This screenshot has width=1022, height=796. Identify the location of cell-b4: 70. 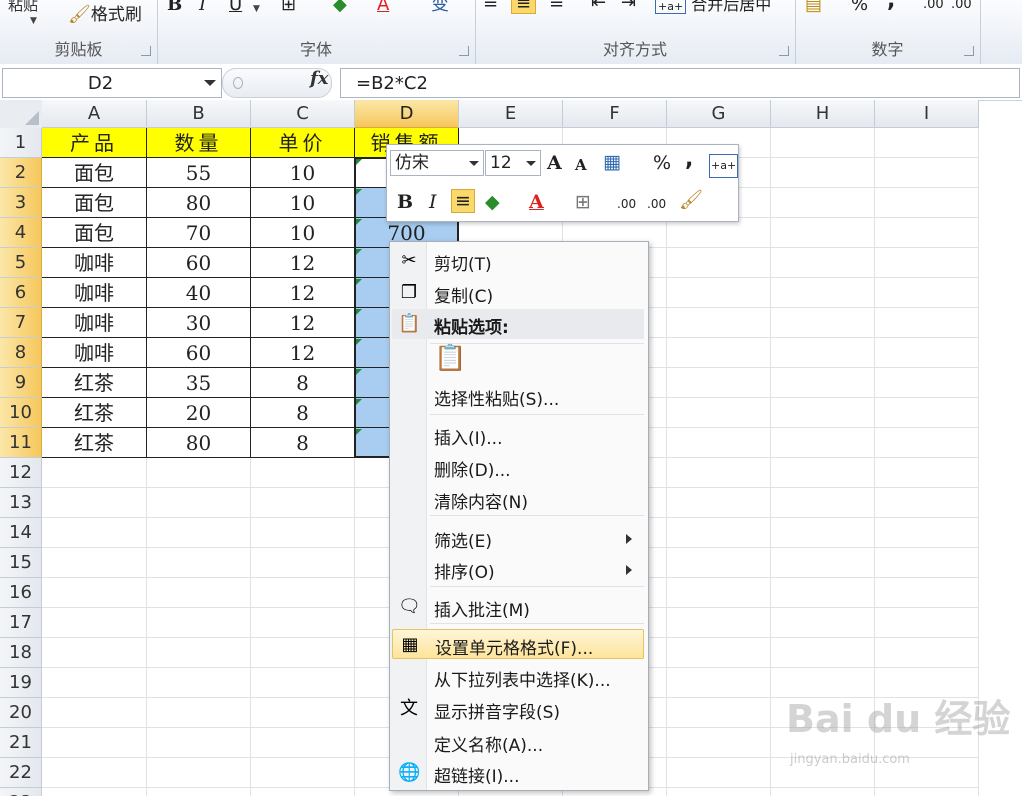
(199, 233).